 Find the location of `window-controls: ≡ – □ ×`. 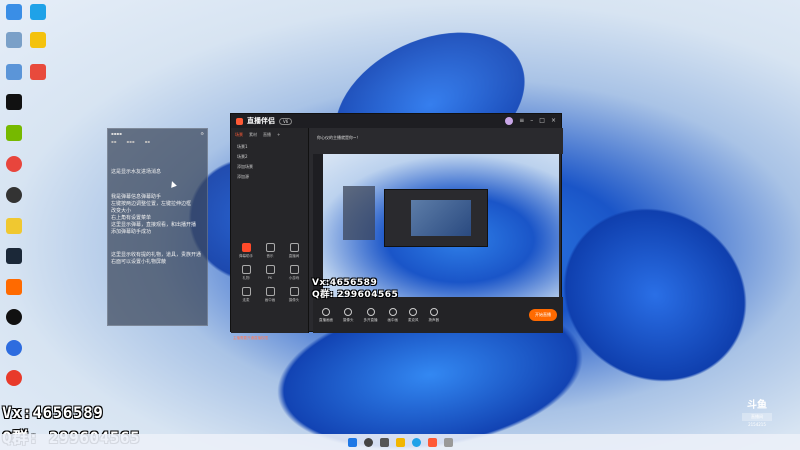

window-controls: ≡ – □ × is located at coordinates (530, 121).